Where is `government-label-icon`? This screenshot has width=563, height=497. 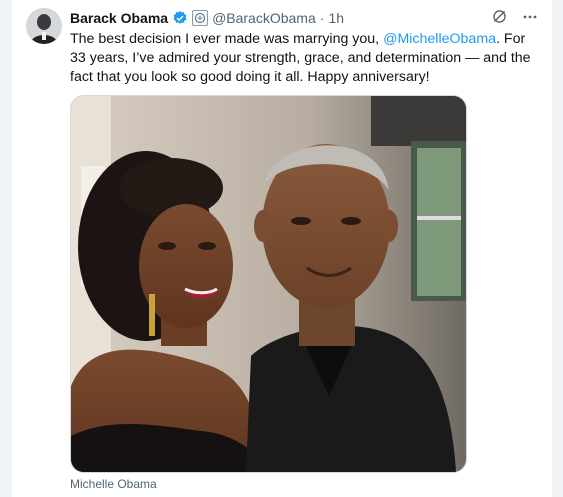 government-label-icon is located at coordinates (200, 18).